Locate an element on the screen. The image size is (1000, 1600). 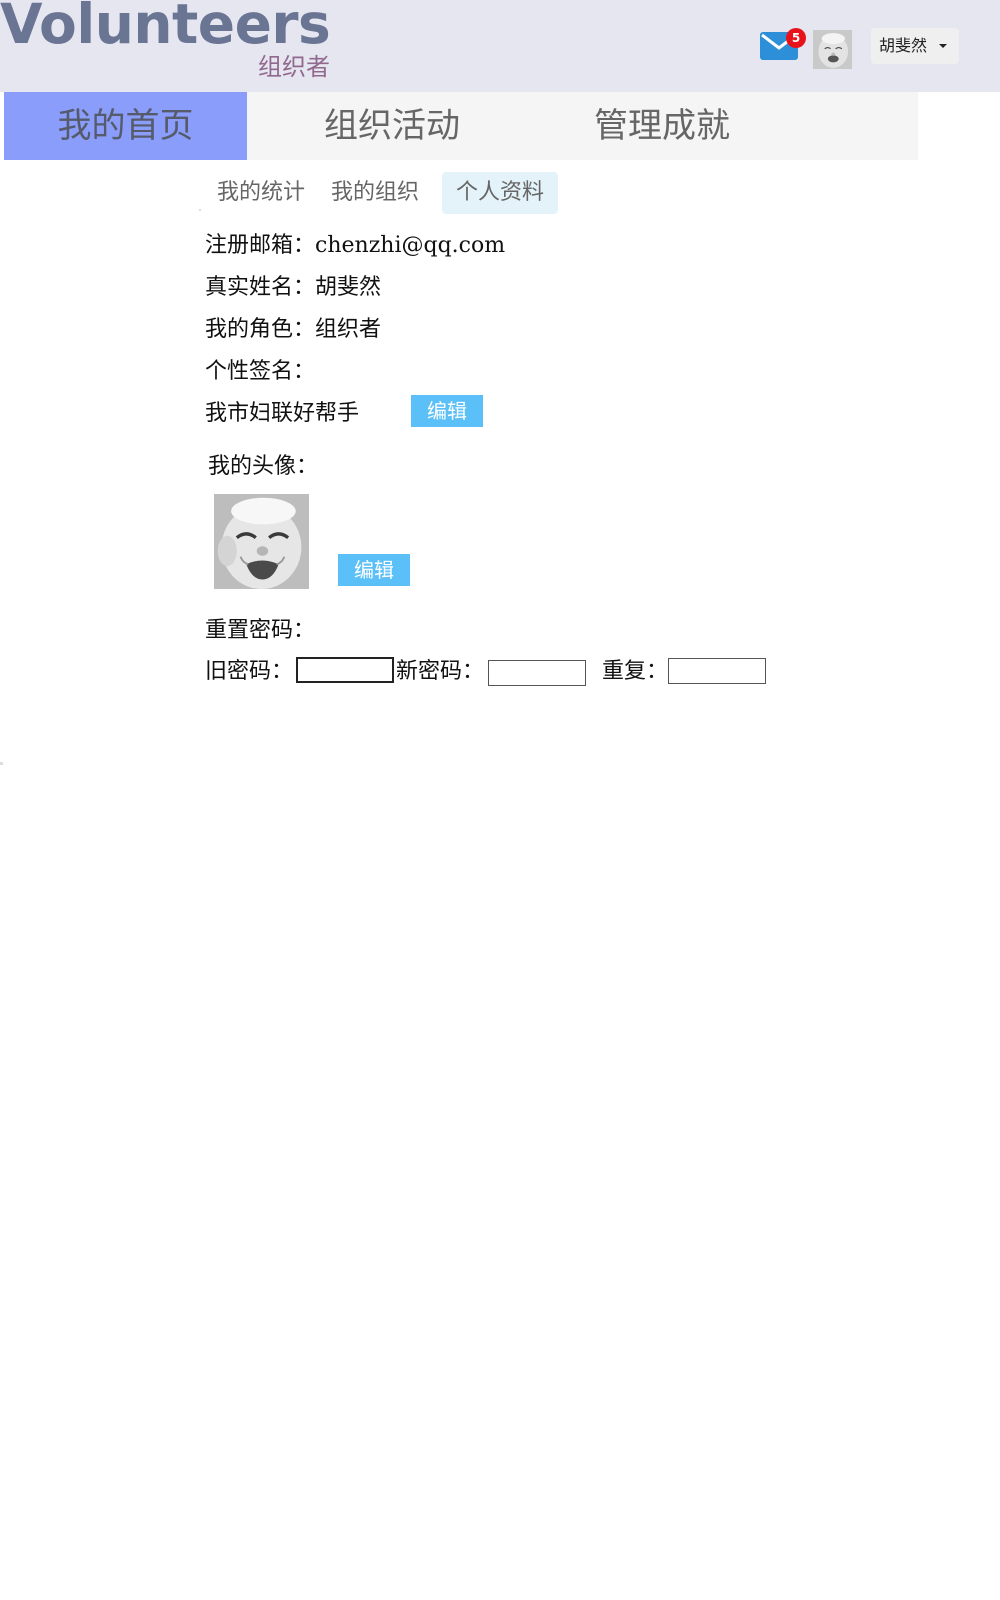
old-password-input is located at coordinates (345, 670).